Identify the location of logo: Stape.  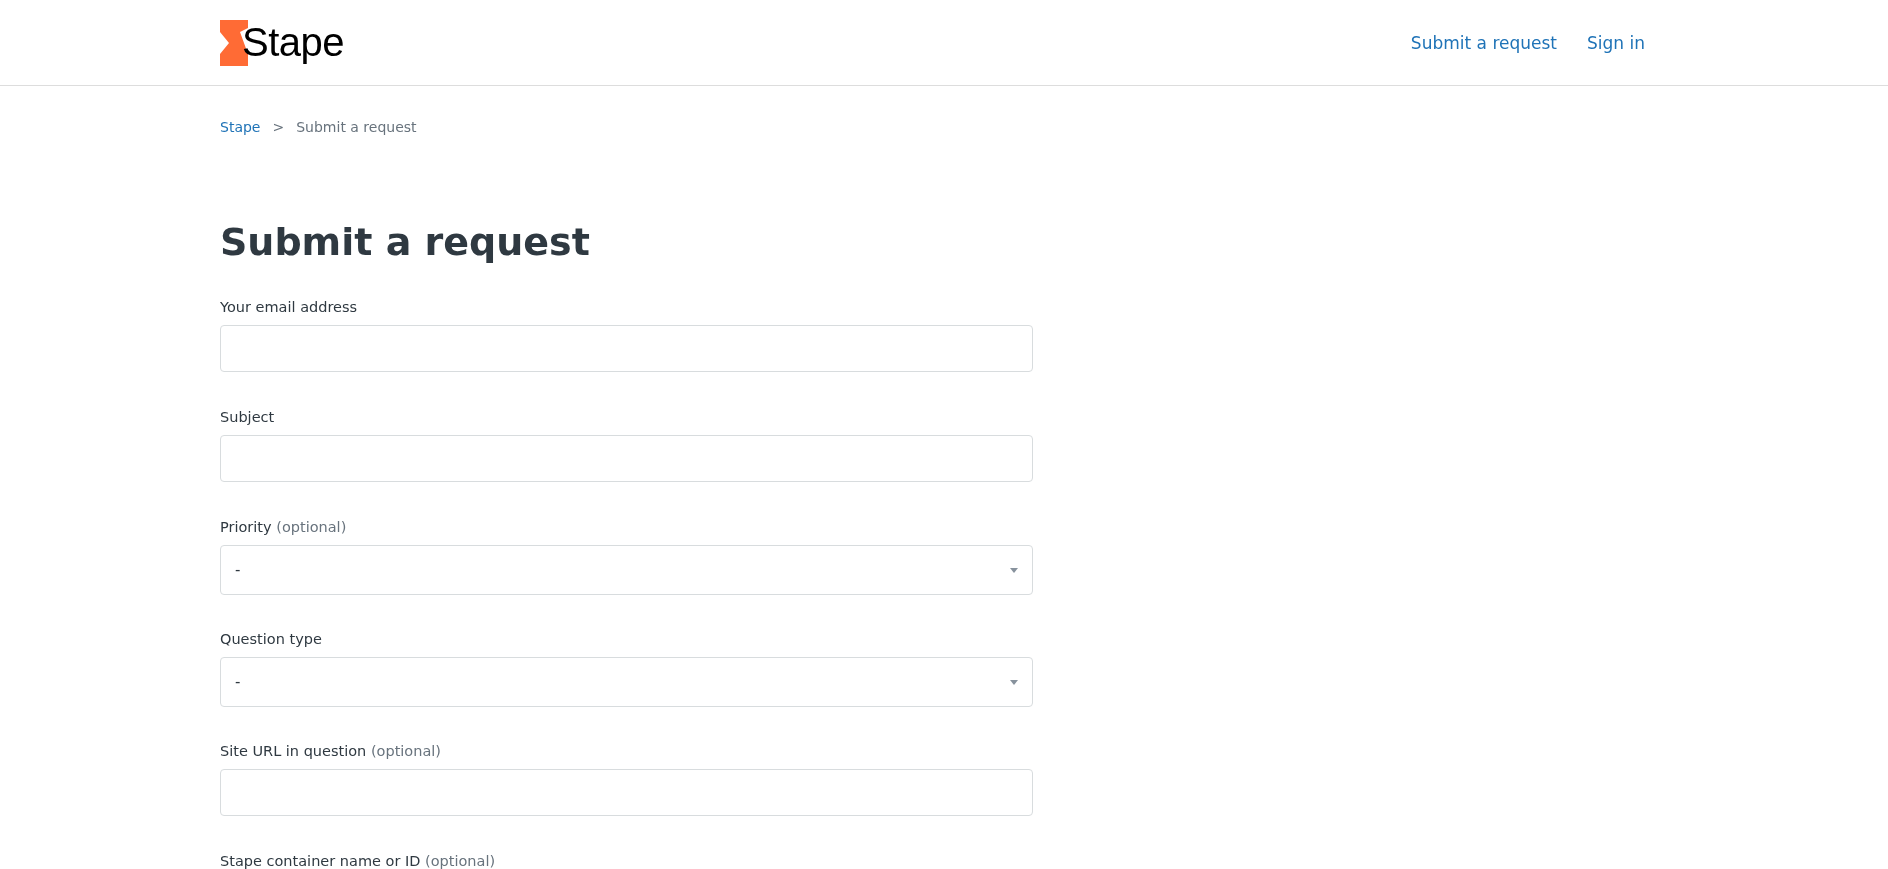
(285, 42).